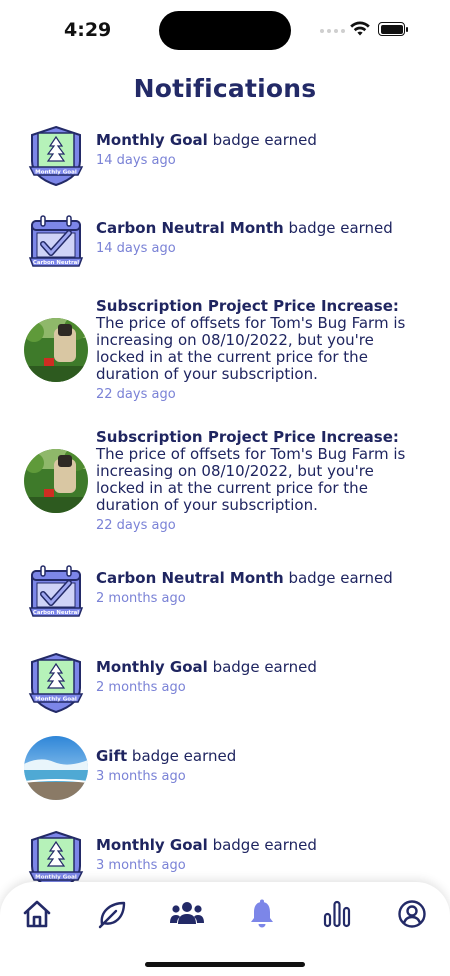  Describe the element at coordinates (88, 30) in the screenshot. I see `status-time: 4:29` at that location.